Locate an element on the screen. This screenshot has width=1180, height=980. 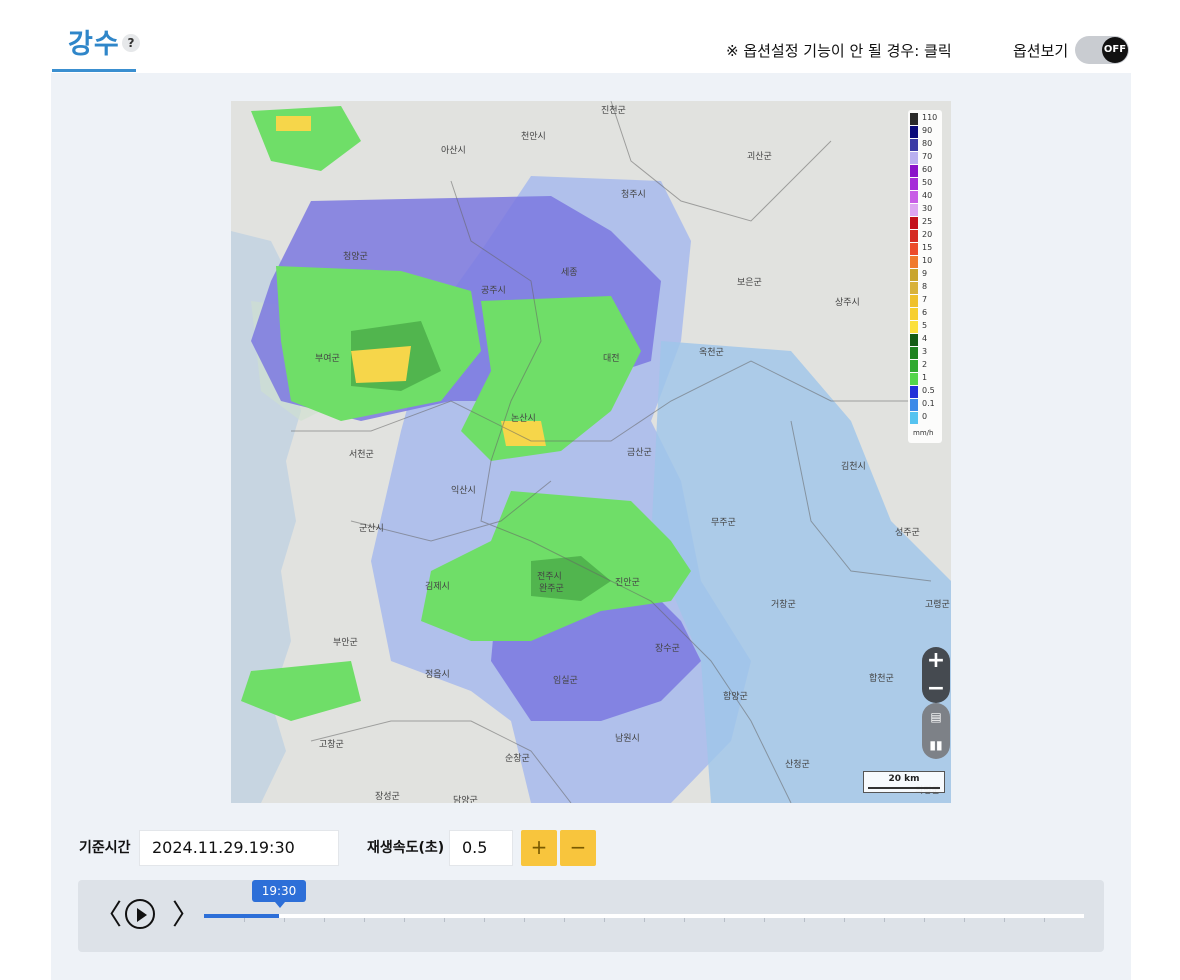
map-layers-icon: ▮▮ is located at coordinates (936, 745).